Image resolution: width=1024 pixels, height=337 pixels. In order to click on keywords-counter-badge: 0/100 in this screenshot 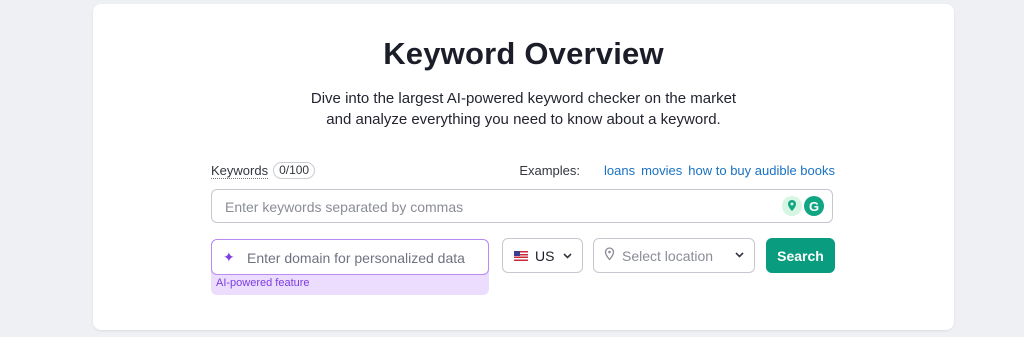, I will do `click(294, 170)`.